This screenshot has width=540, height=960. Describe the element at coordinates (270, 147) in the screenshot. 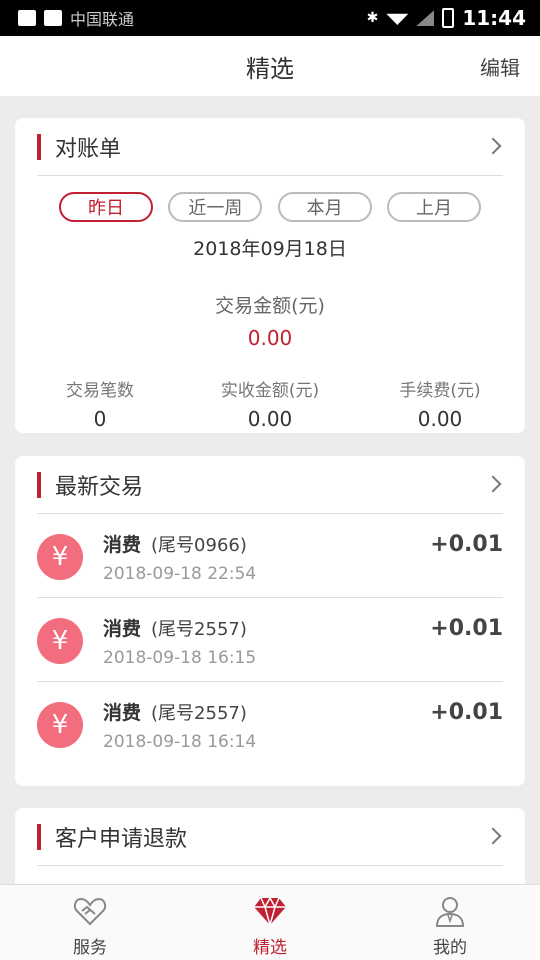

I see `statement-card-header: 对账单` at that location.